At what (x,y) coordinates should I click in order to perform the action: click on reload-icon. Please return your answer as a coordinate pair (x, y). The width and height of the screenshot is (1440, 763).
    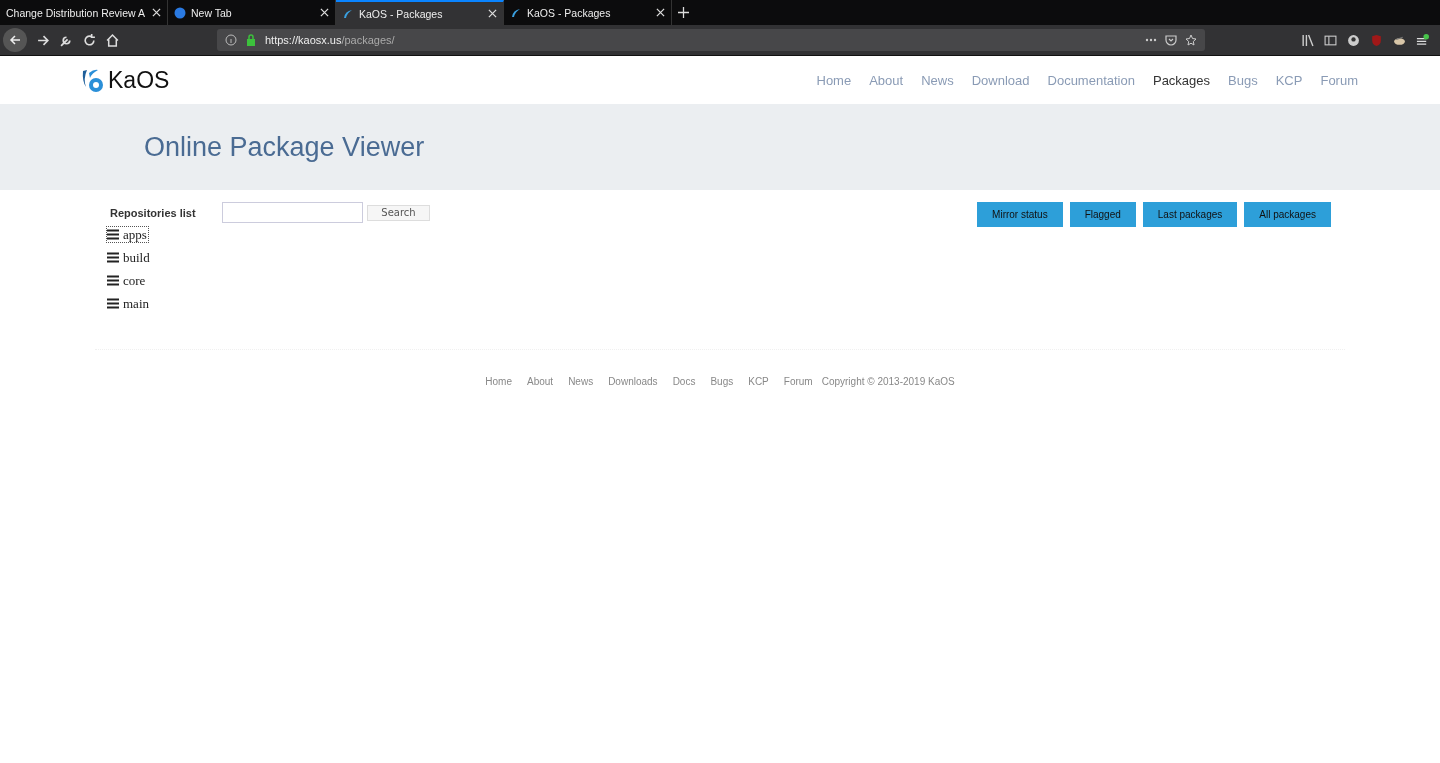
    Looking at the image, I should click on (89, 40).